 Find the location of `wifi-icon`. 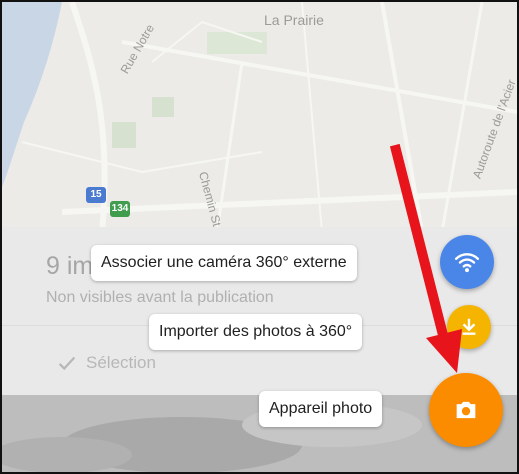

wifi-icon is located at coordinates (467, 263).